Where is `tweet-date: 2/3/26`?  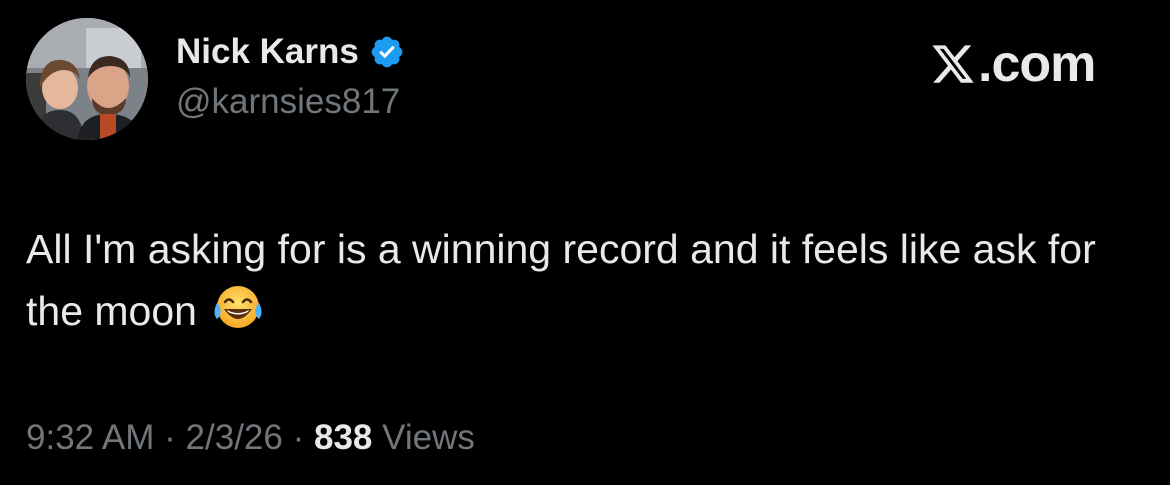
tweet-date: 2/3/26 is located at coordinates (234, 437).